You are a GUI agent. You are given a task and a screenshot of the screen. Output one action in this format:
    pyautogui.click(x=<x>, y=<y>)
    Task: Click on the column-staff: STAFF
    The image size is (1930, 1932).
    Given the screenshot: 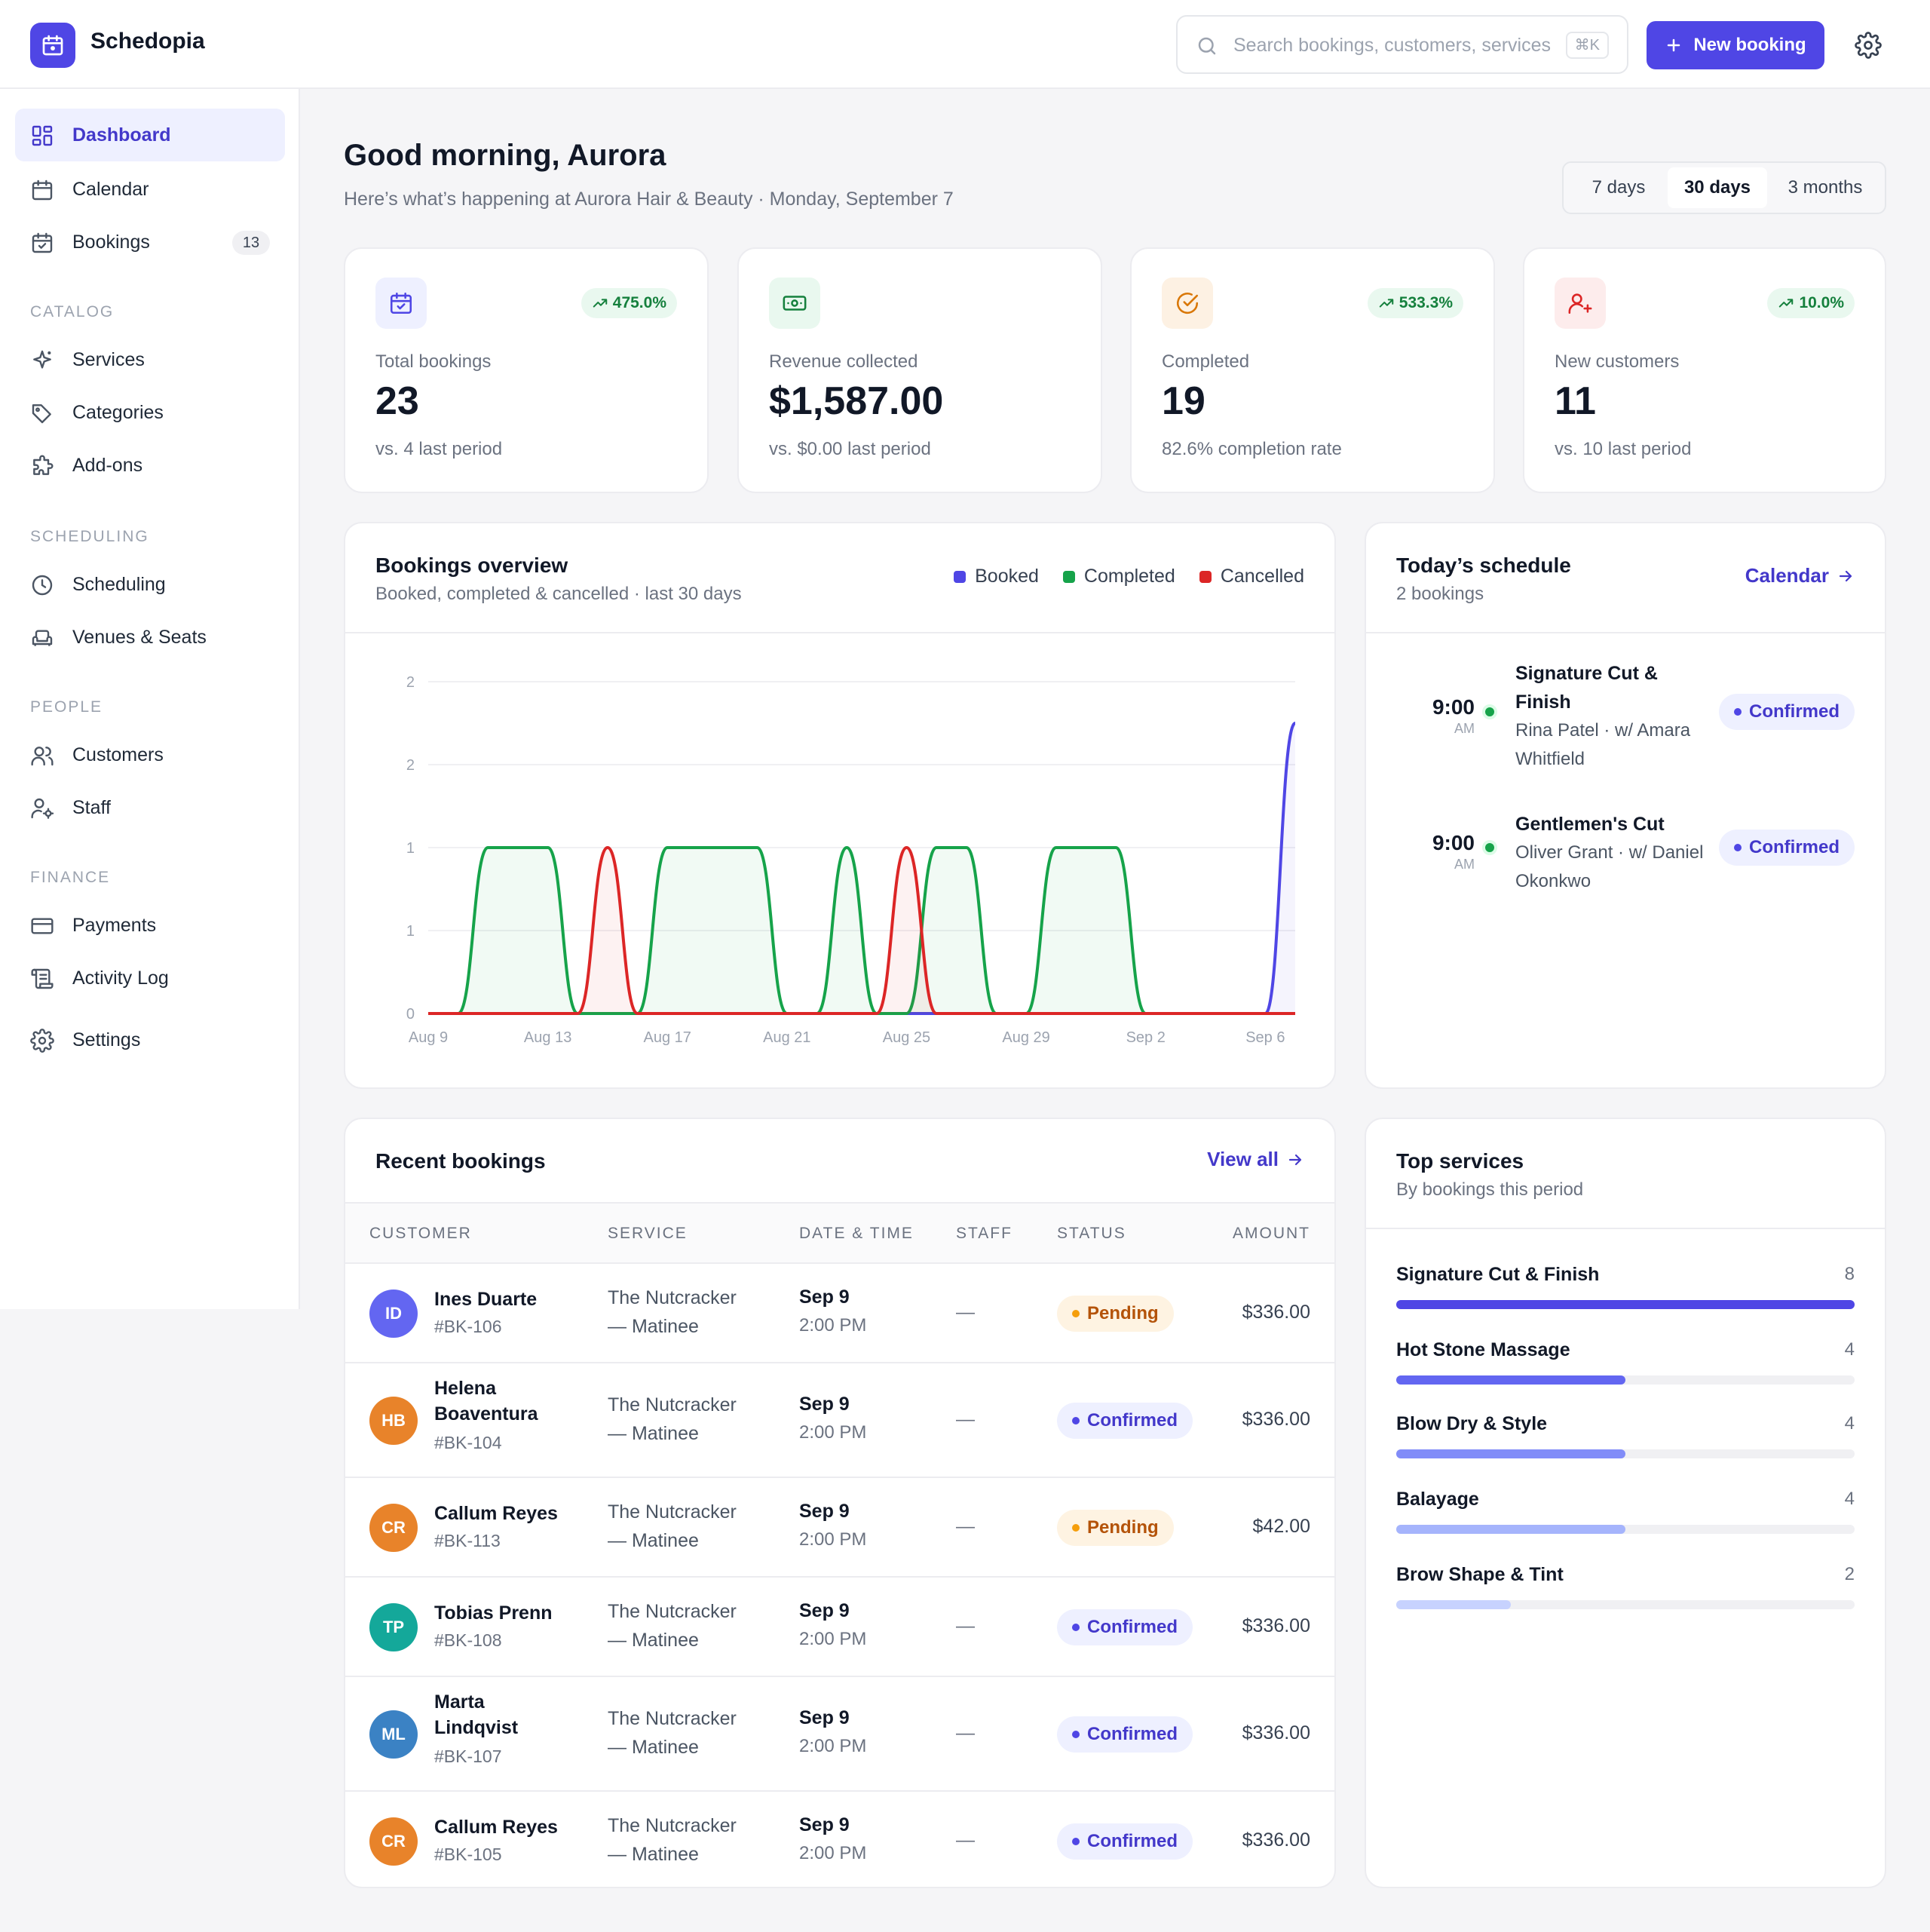 What is the action you would take?
    pyautogui.click(x=984, y=1234)
    